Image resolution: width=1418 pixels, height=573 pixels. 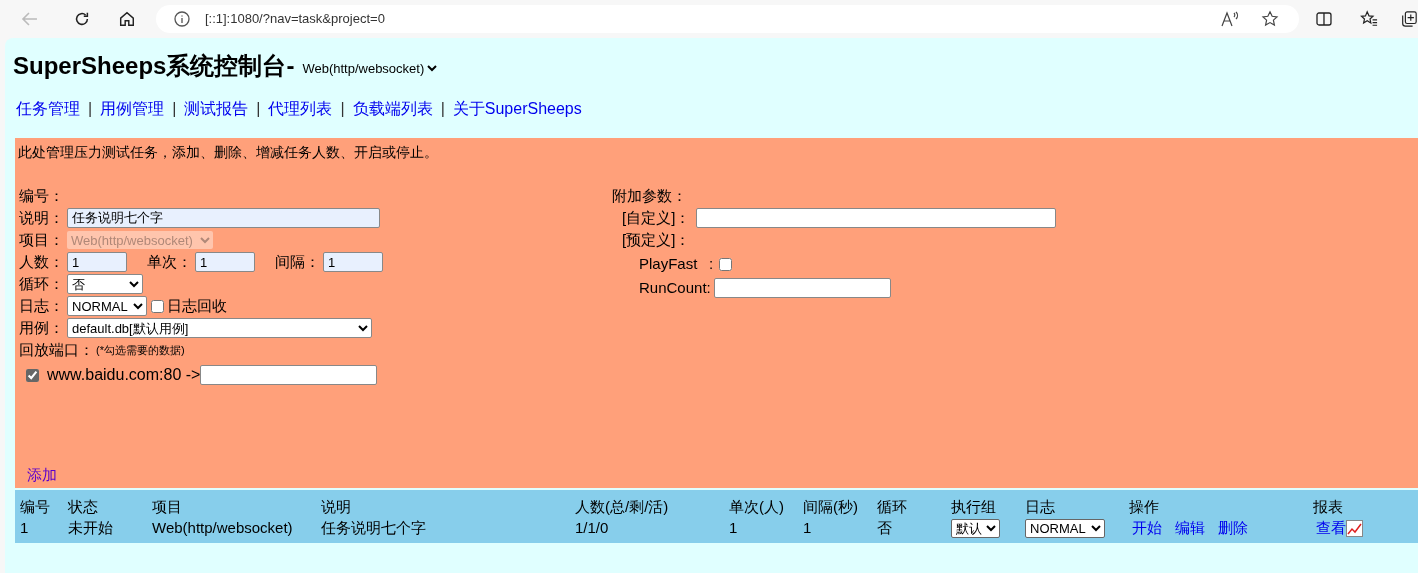 I want to click on split-screen-icon, so click(x=1324, y=19).